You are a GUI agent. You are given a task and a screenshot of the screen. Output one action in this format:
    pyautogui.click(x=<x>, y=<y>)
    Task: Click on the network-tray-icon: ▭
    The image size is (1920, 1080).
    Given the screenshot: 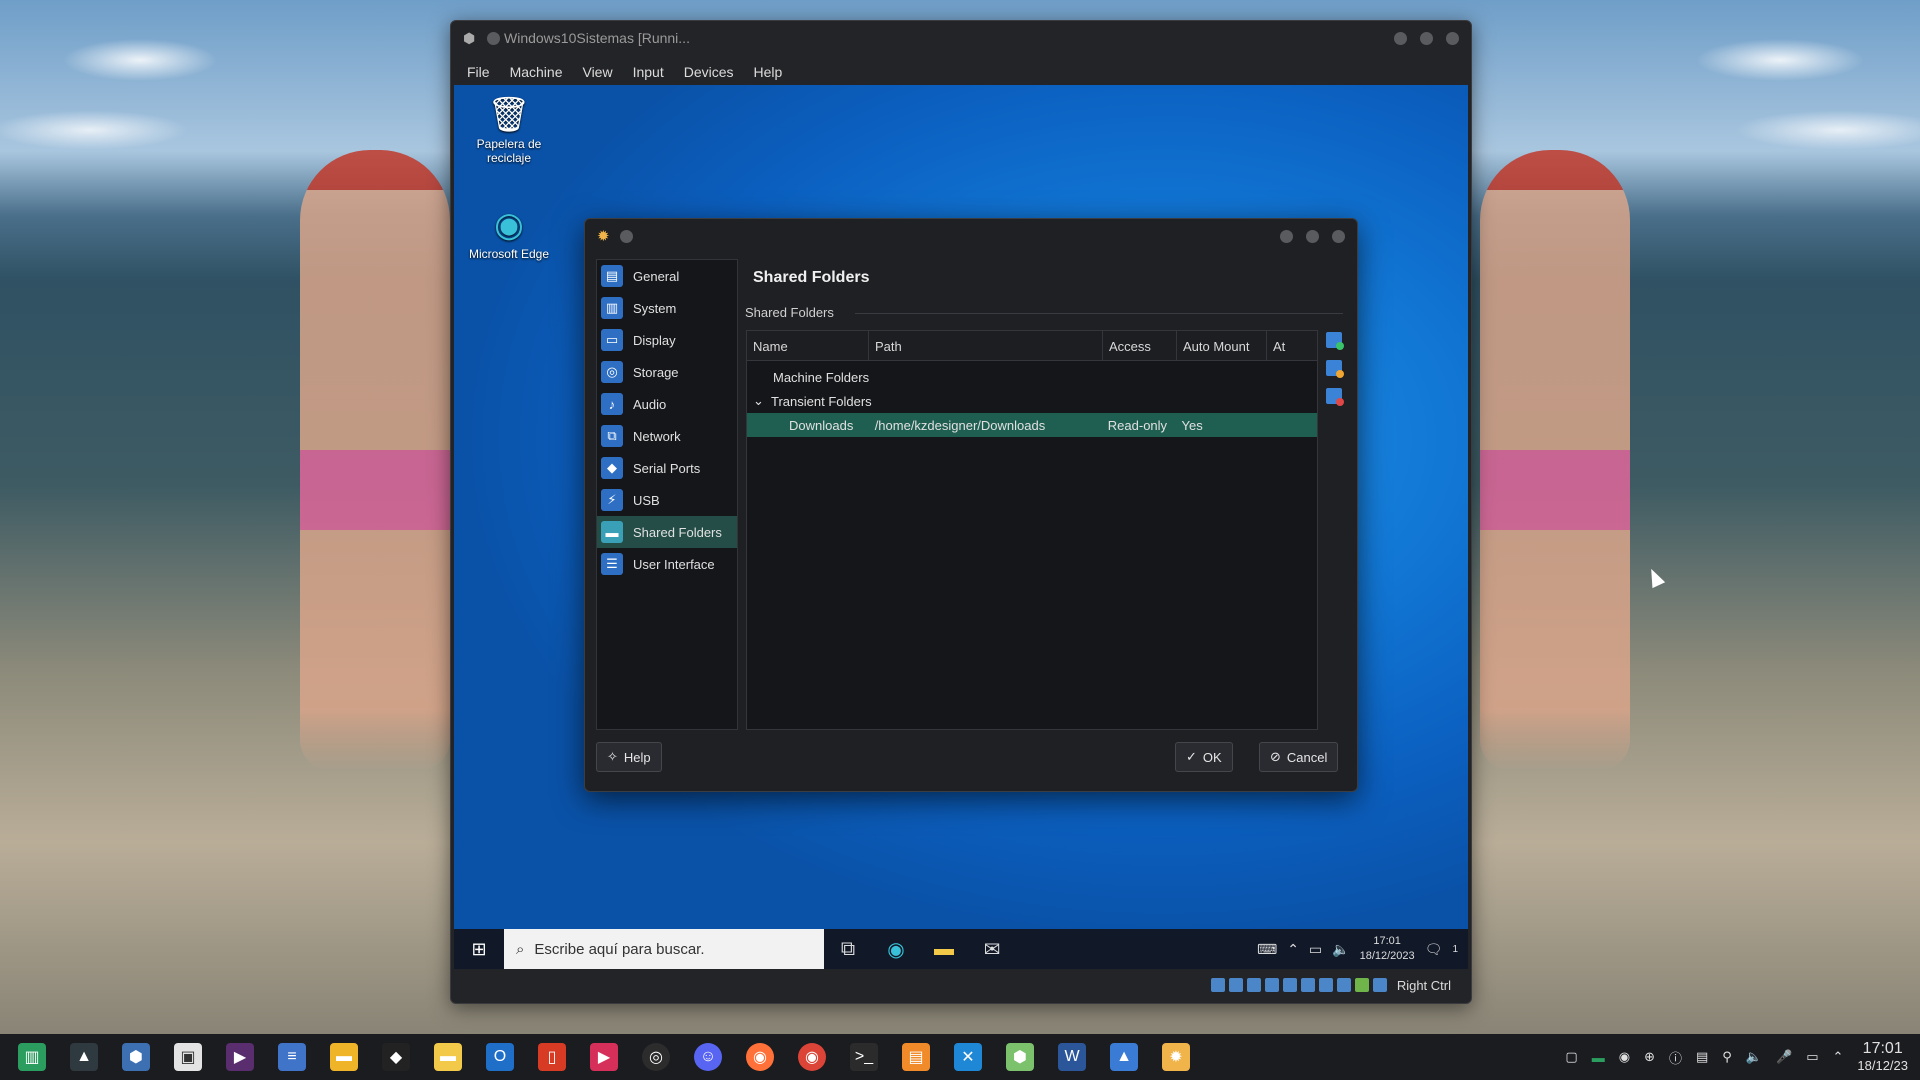 What is the action you would take?
    pyautogui.click(x=1315, y=949)
    